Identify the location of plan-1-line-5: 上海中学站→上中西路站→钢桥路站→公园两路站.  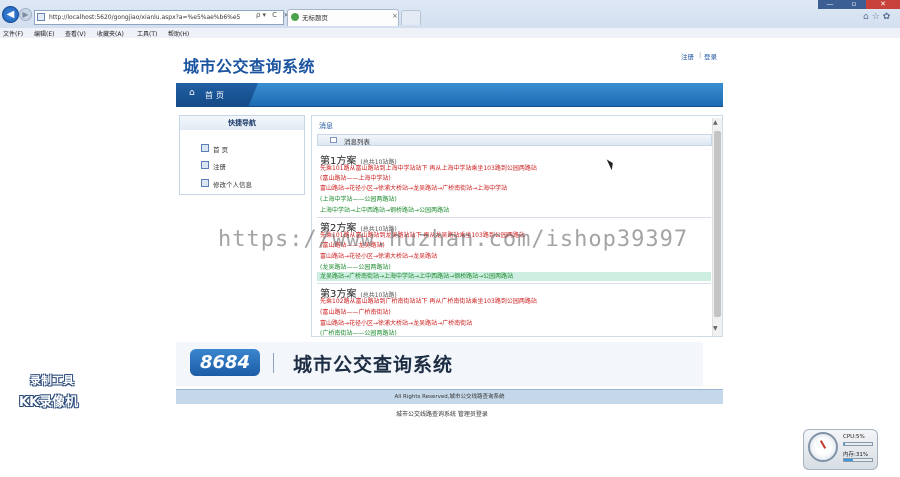
(385, 210).